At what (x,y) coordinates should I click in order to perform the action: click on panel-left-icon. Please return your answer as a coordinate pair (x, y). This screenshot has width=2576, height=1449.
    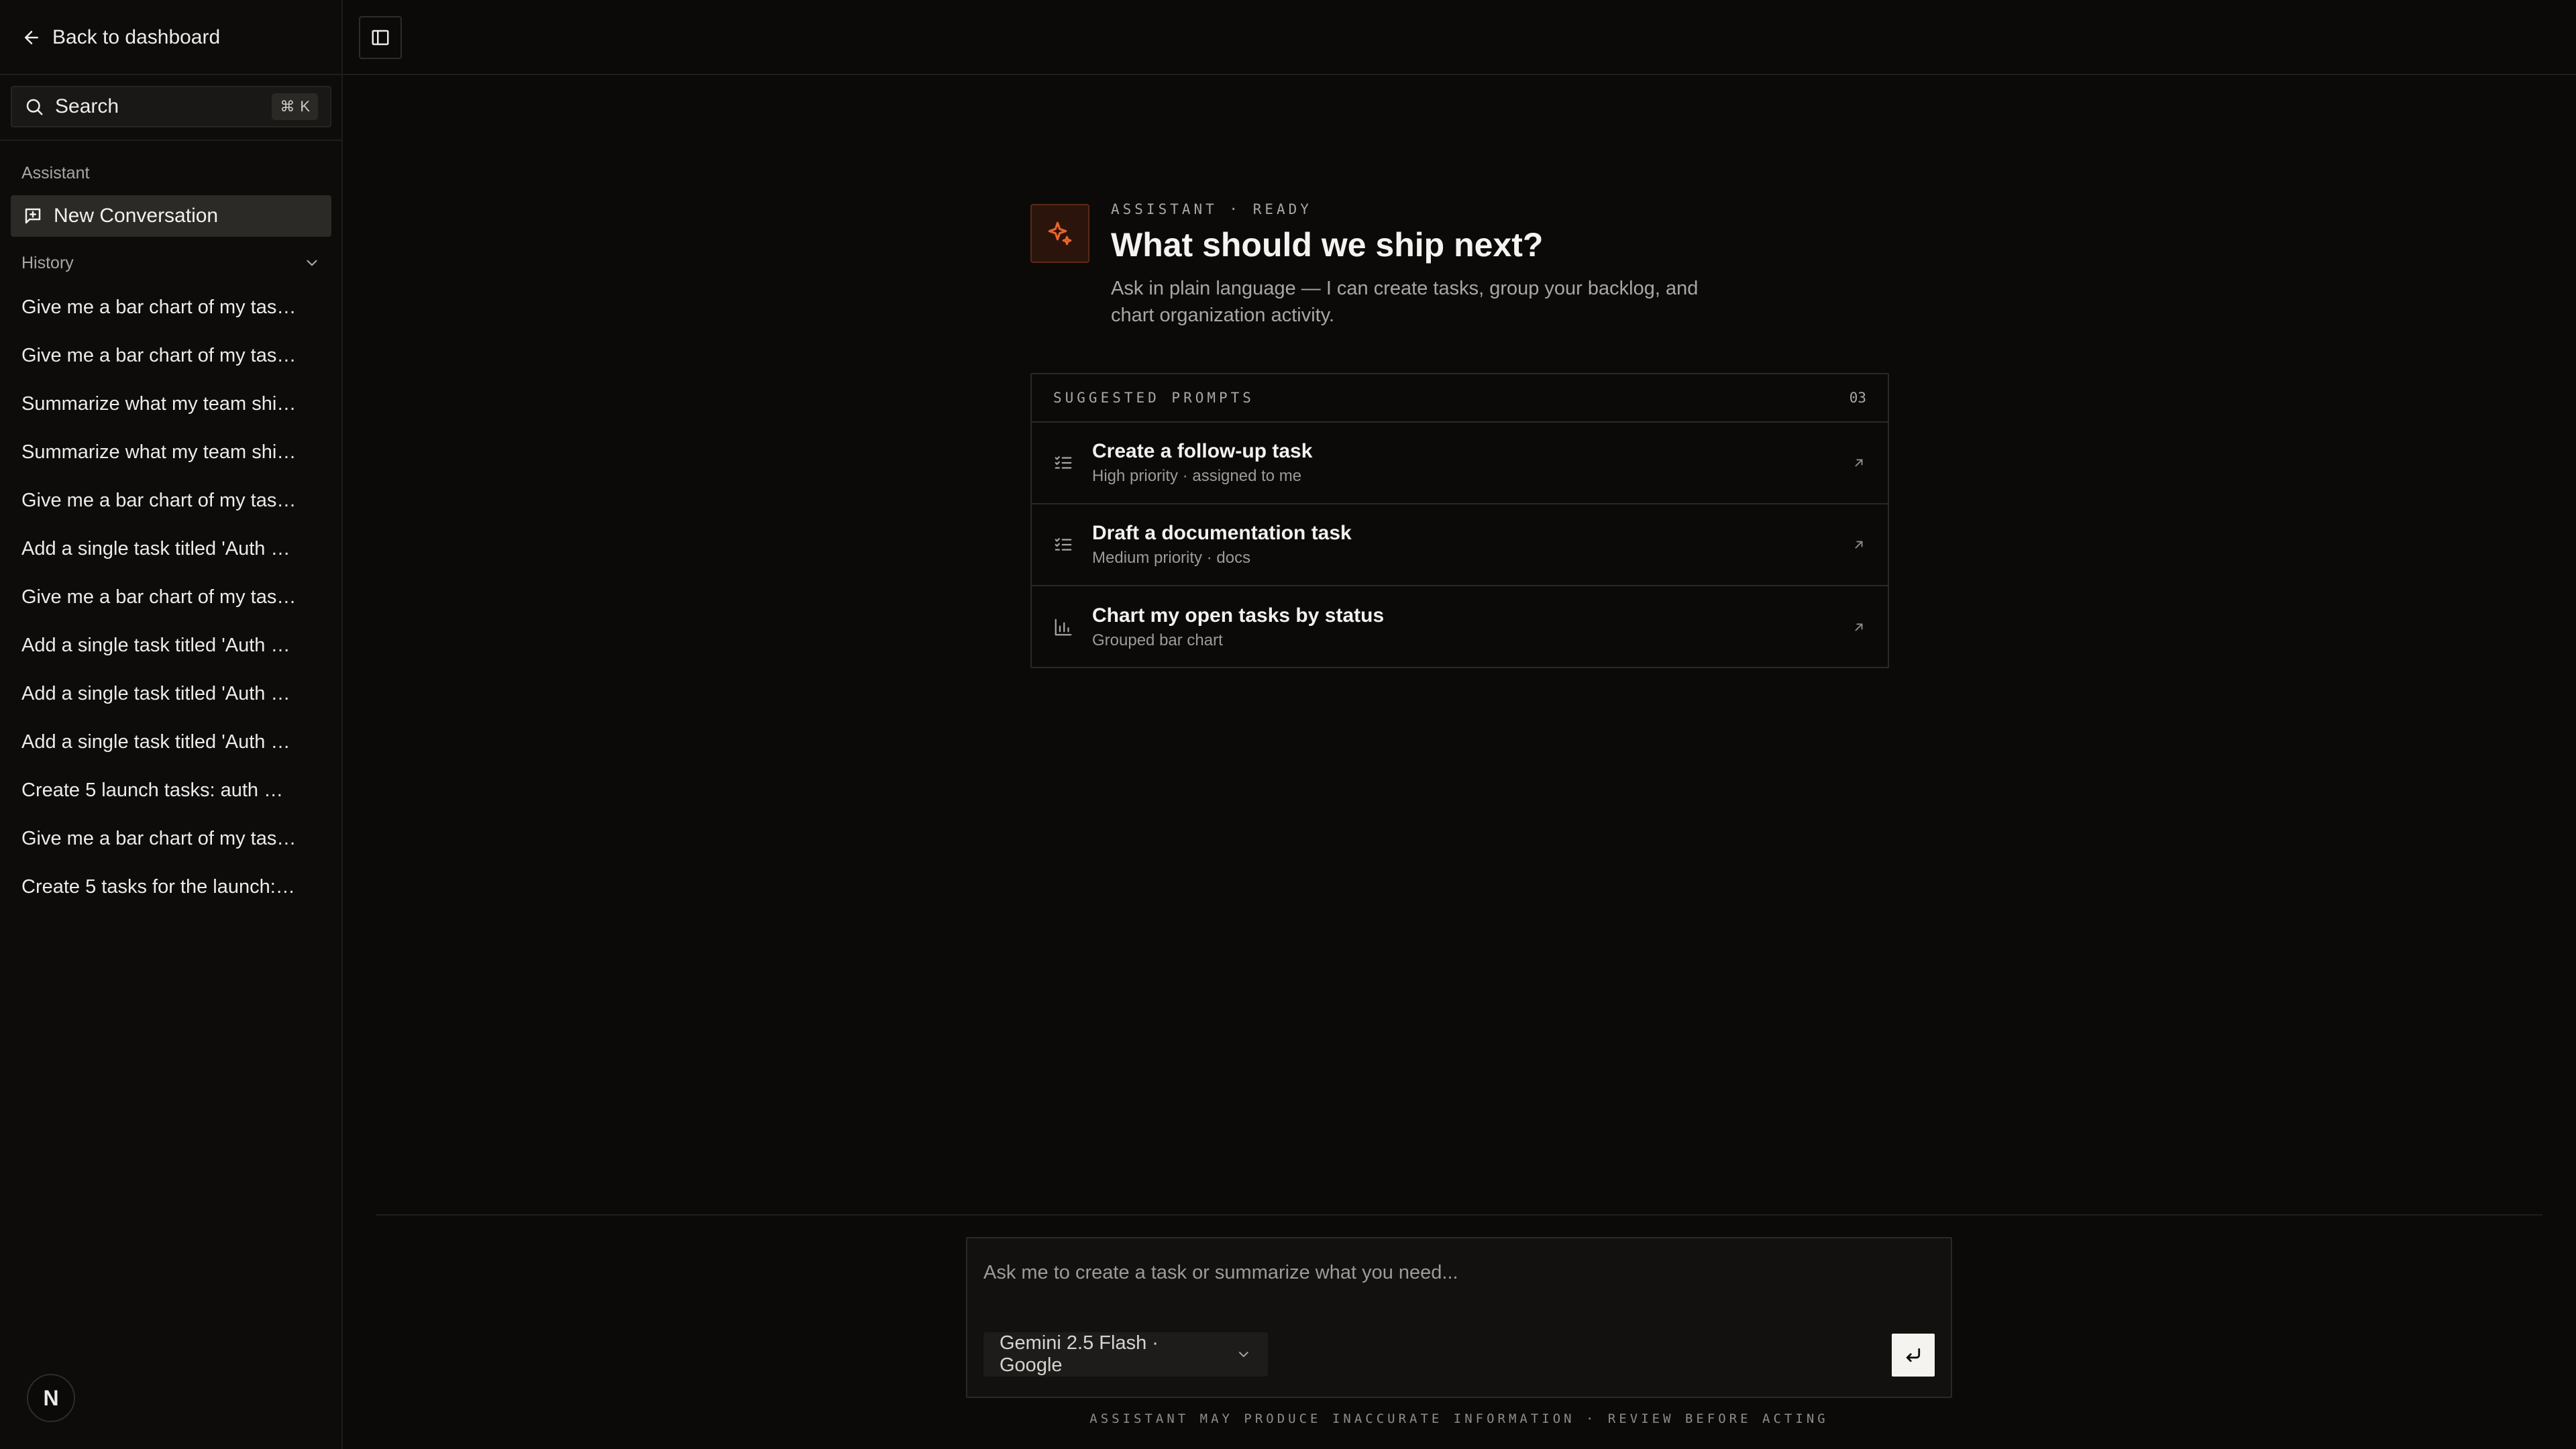
    Looking at the image, I should click on (380, 38).